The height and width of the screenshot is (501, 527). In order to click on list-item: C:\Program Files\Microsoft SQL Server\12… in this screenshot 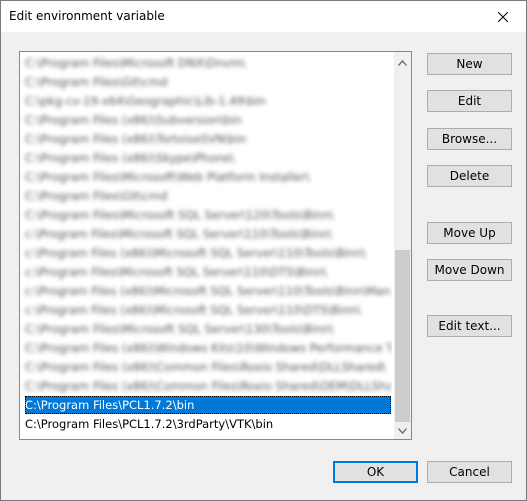, I will do `click(208, 215)`.